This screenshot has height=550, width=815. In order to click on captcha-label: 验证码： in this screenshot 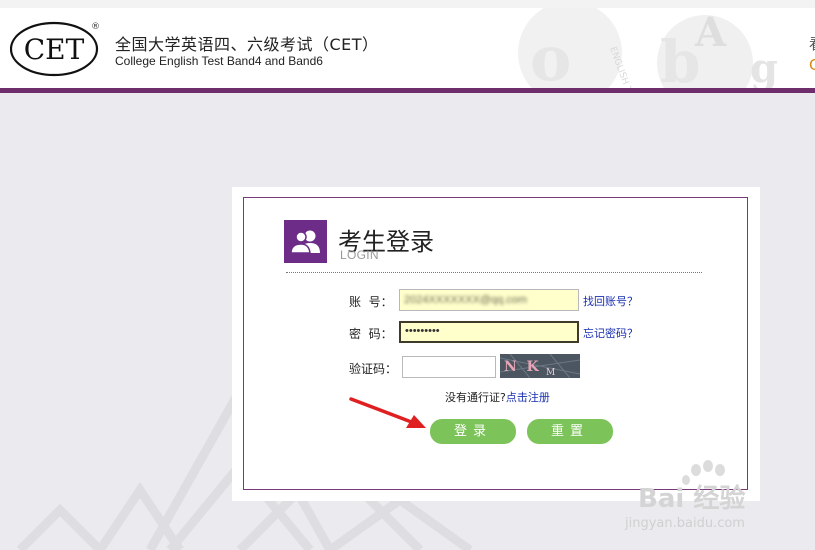, I will do `click(373, 369)`.